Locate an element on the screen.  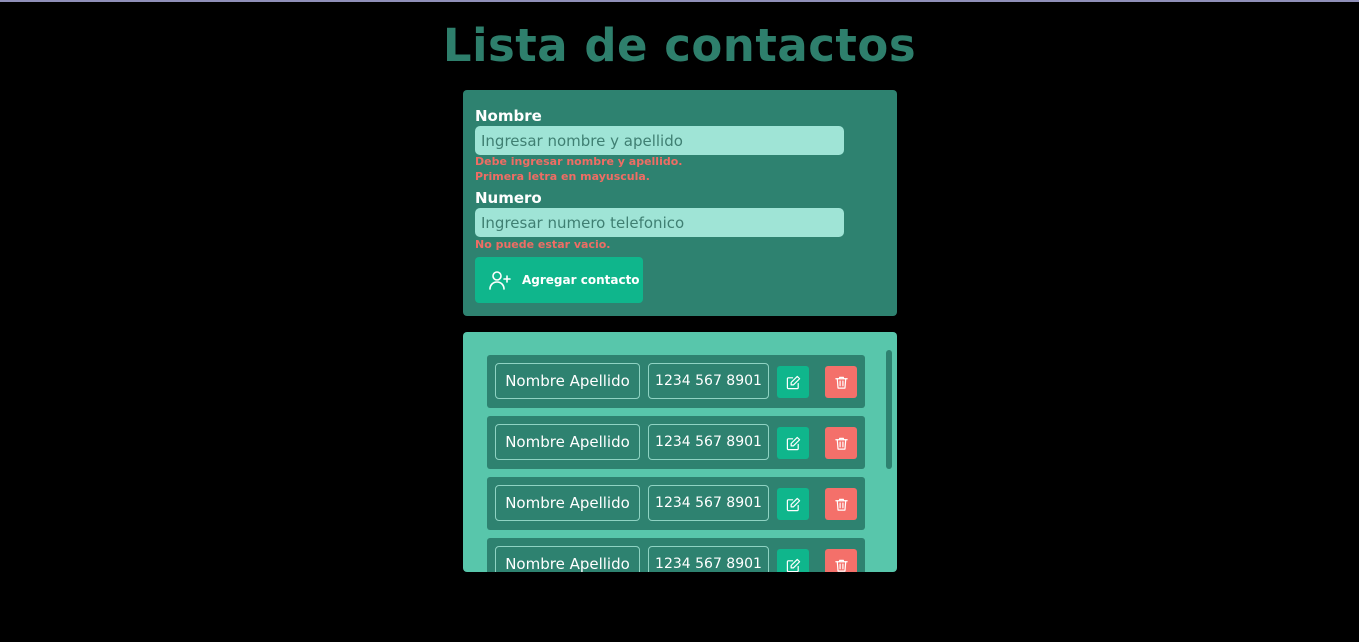
number-label: Numero is located at coordinates (508, 198).